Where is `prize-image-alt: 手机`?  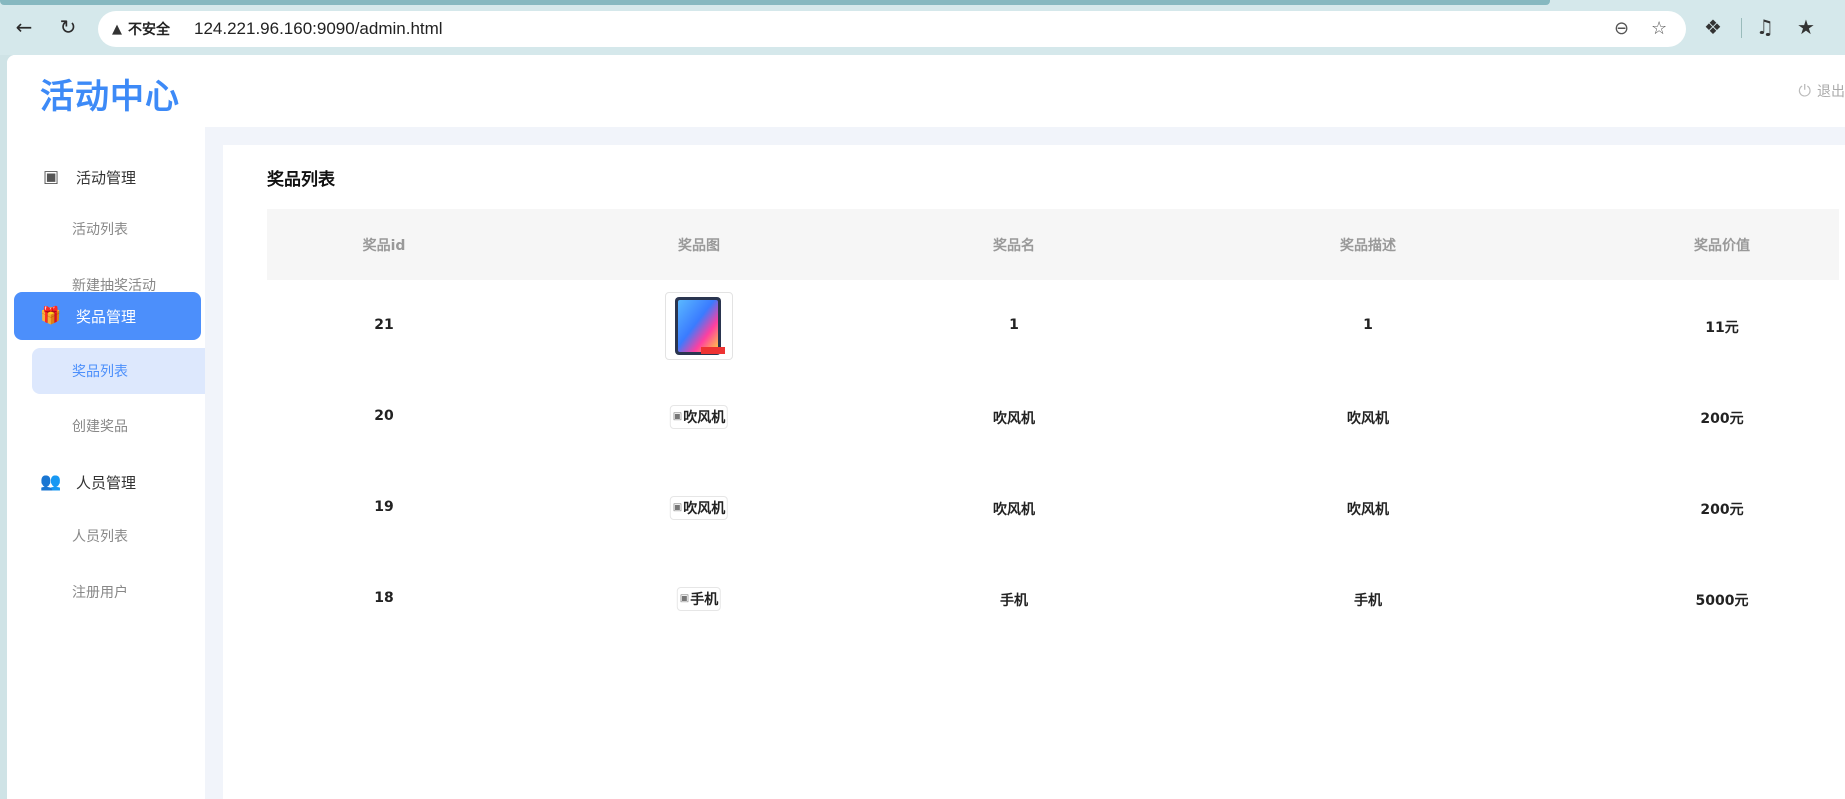
prize-image-alt: 手机 is located at coordinates (704, 599).